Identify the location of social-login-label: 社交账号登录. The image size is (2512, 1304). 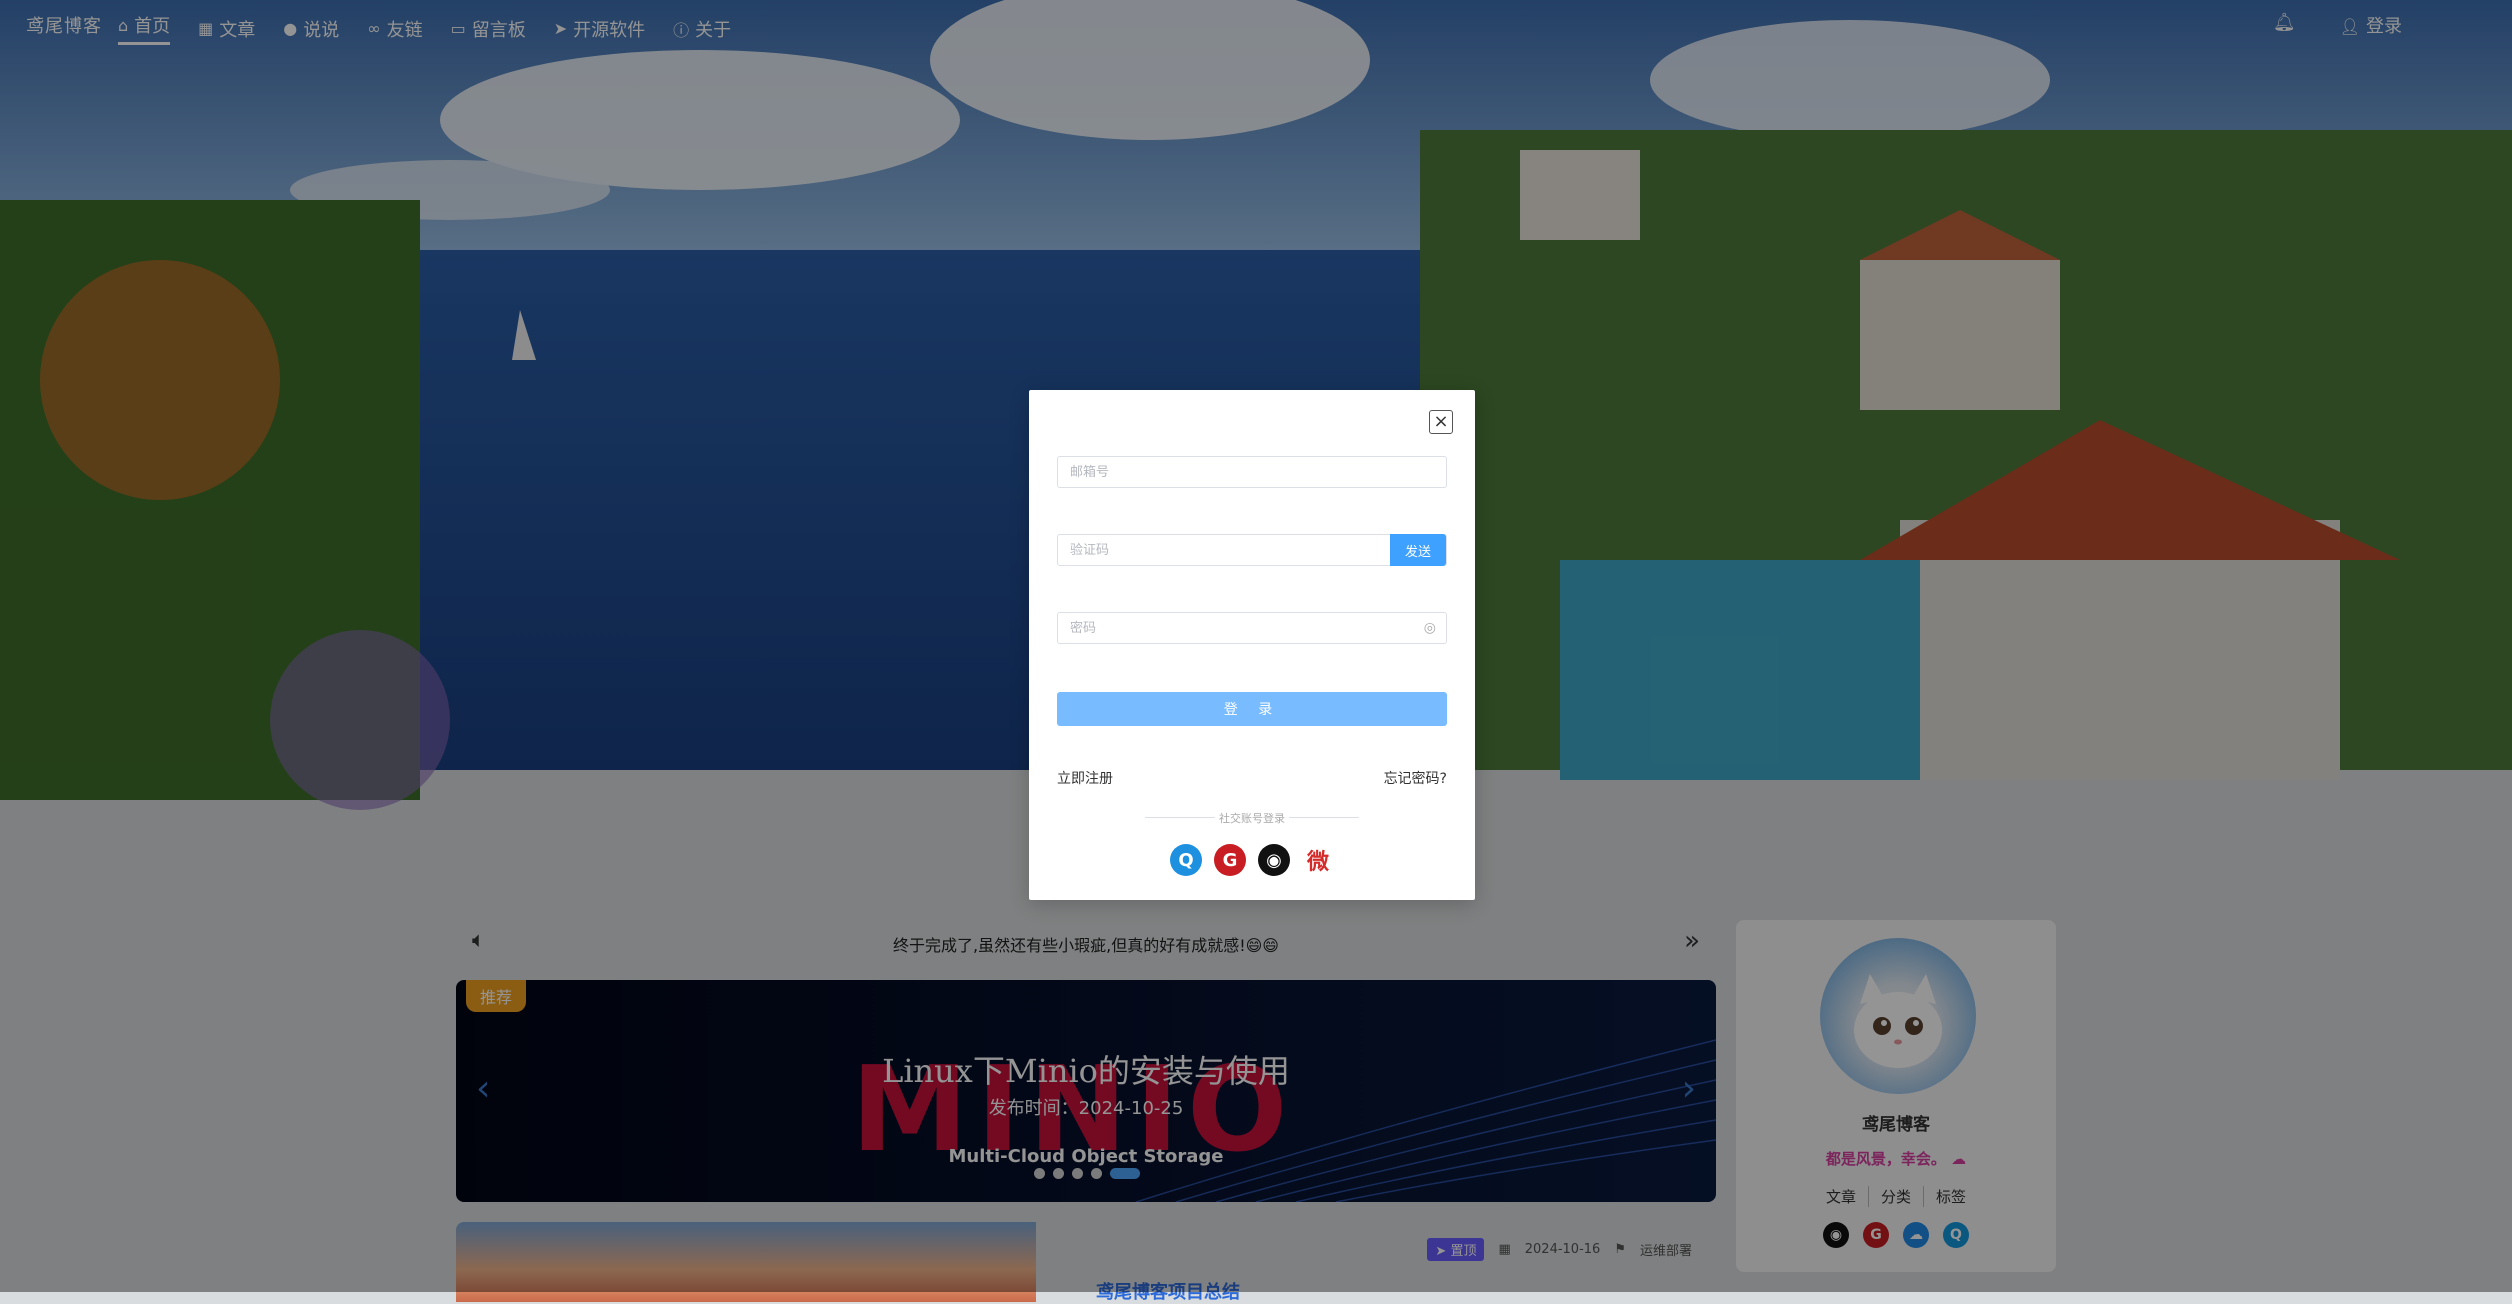
(1252, 818).